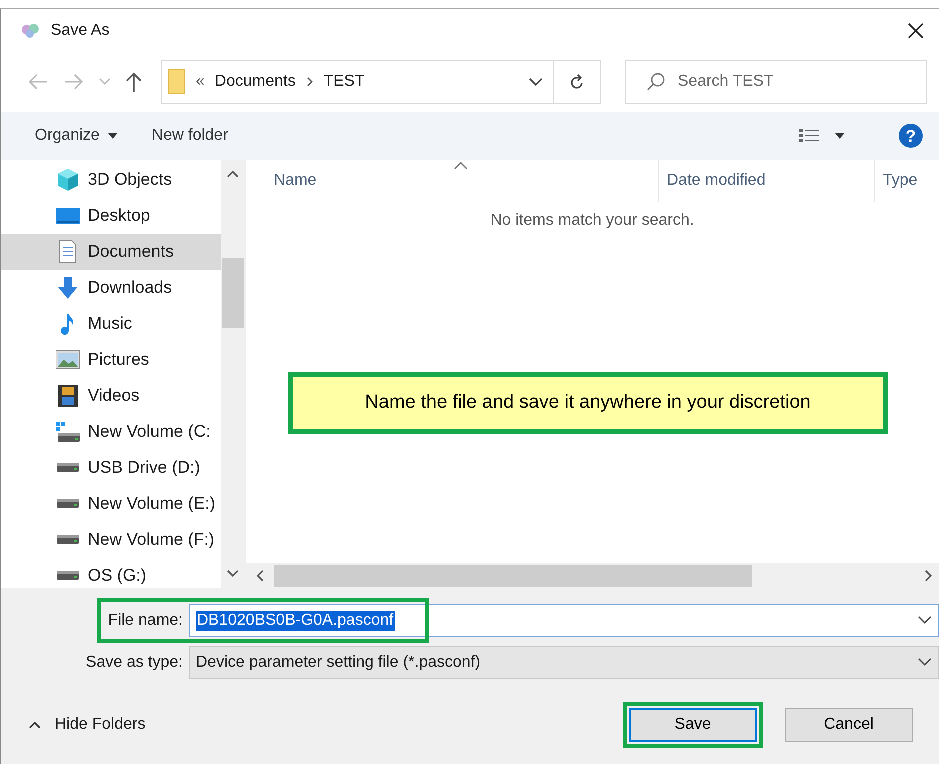  Describe the element at coordinates (766, 181) in the screenshot. I see `column-header: Date modified` at that location.